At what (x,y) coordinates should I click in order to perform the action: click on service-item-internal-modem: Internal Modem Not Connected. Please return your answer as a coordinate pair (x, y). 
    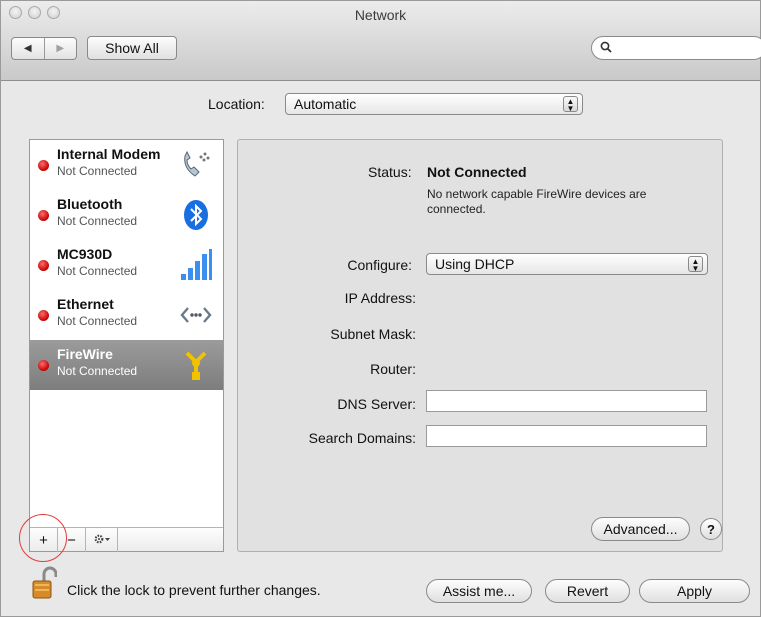
    Looking at the image, I should click on (126, 165).